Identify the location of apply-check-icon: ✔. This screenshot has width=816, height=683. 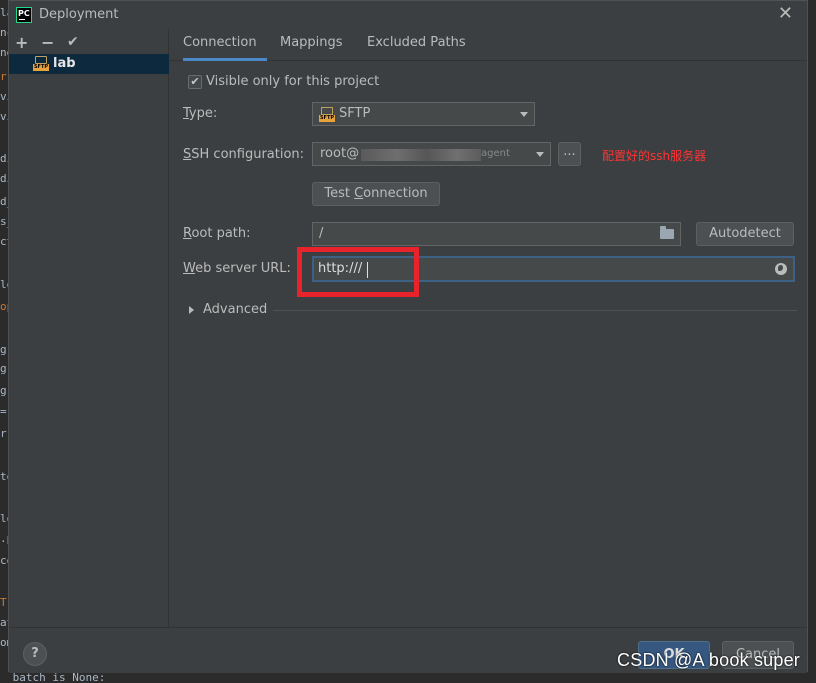
(73, 42).